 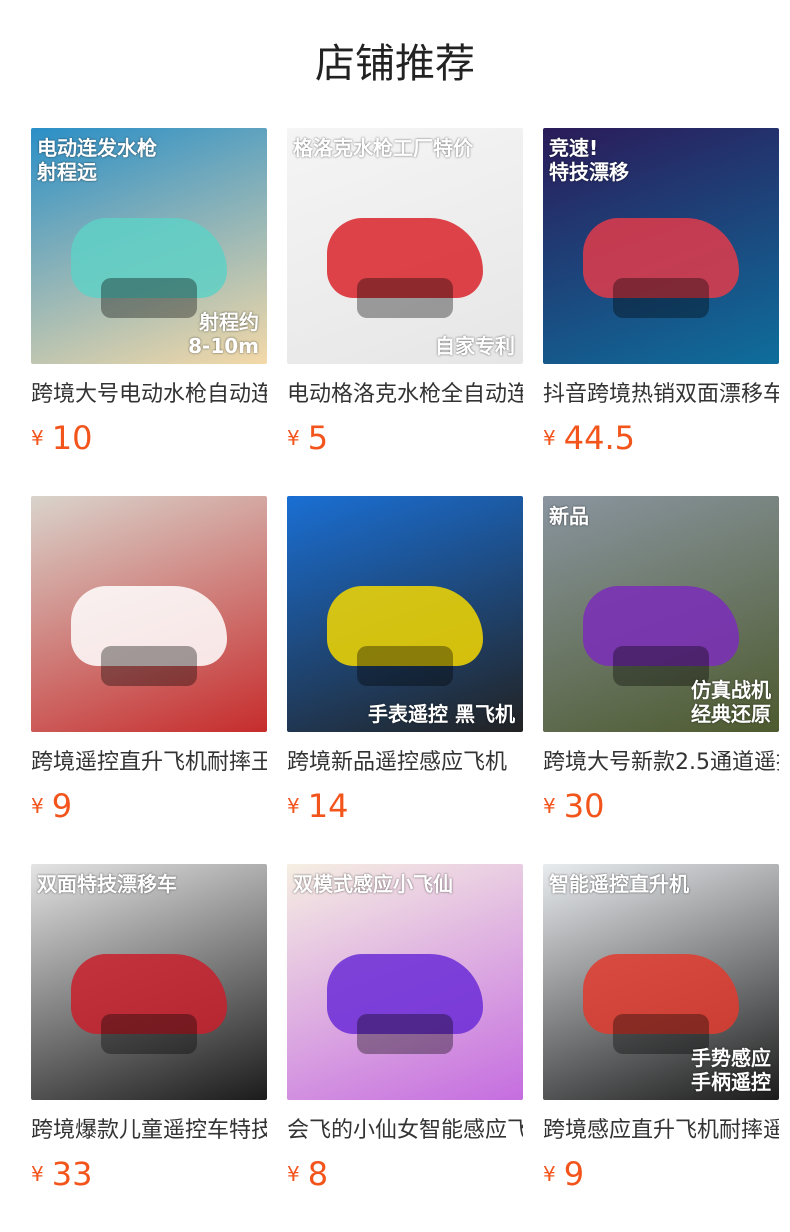 I want to click on product-price: ¥14, so click(x=317, y=806).